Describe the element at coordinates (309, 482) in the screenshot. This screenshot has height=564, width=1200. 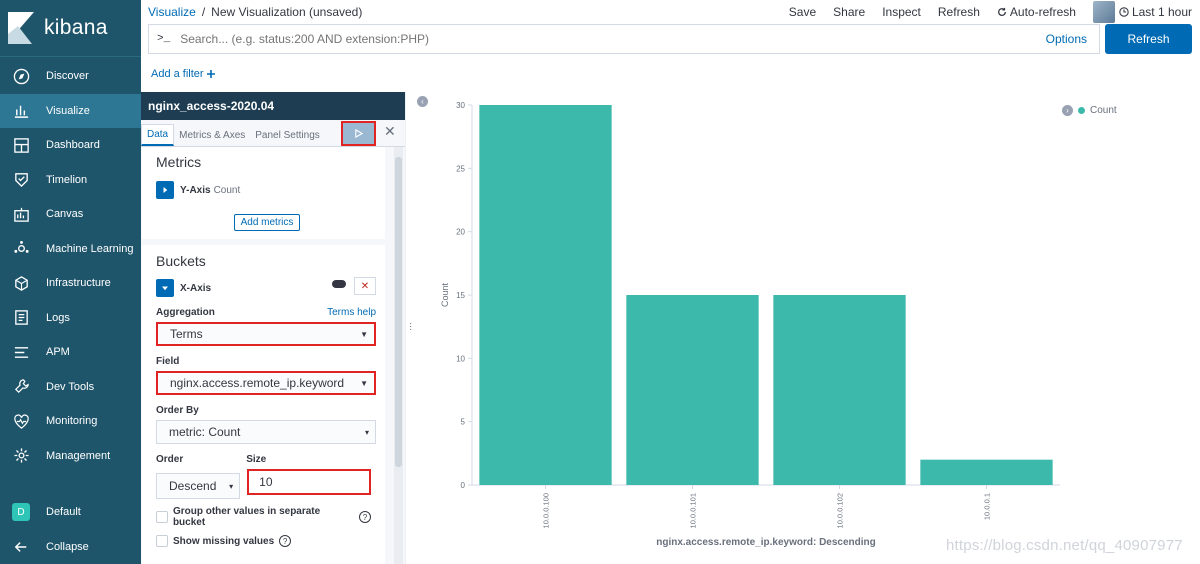
I see `size-input: 10` at that location.